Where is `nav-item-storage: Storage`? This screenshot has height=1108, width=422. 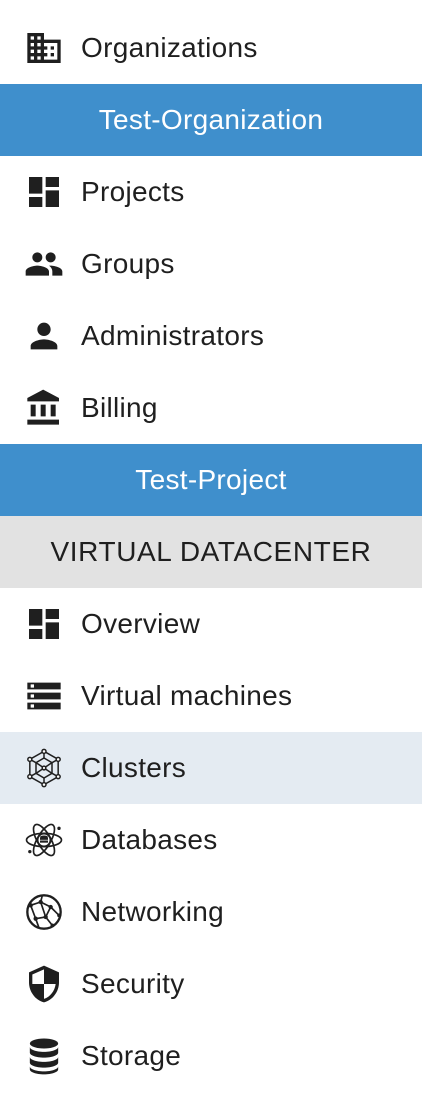
nav-item-storage: Storage is located at coordinates (211, 1056).